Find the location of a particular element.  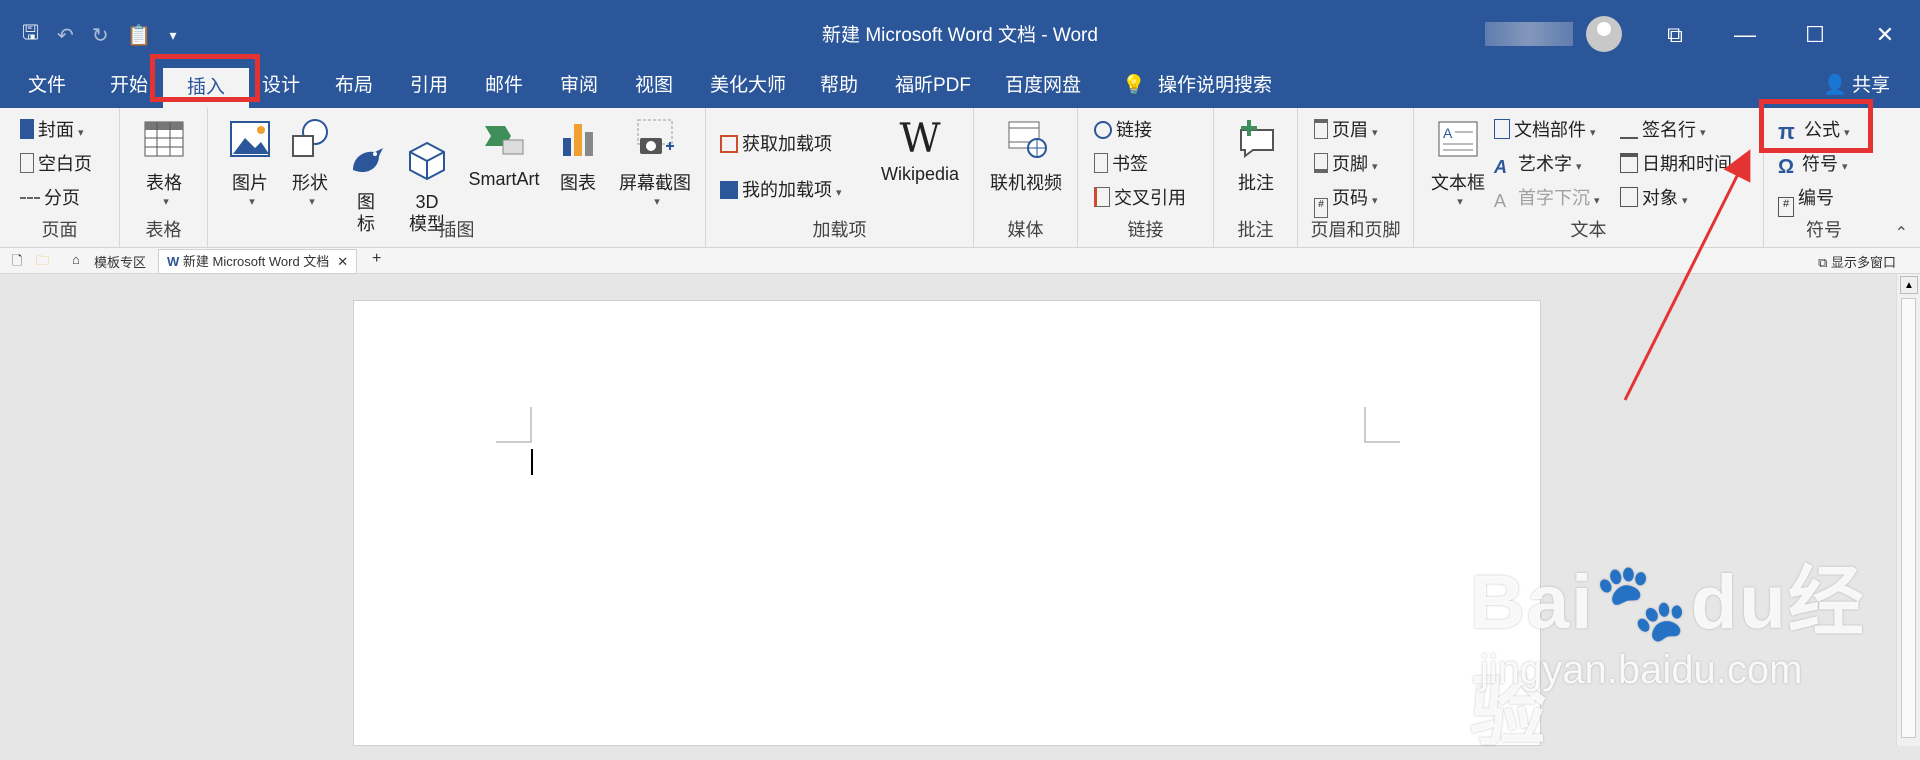

baidu-watermark: Bai🐾du经验 jingyan.baidu.com is located at coordinates (1695, 650).